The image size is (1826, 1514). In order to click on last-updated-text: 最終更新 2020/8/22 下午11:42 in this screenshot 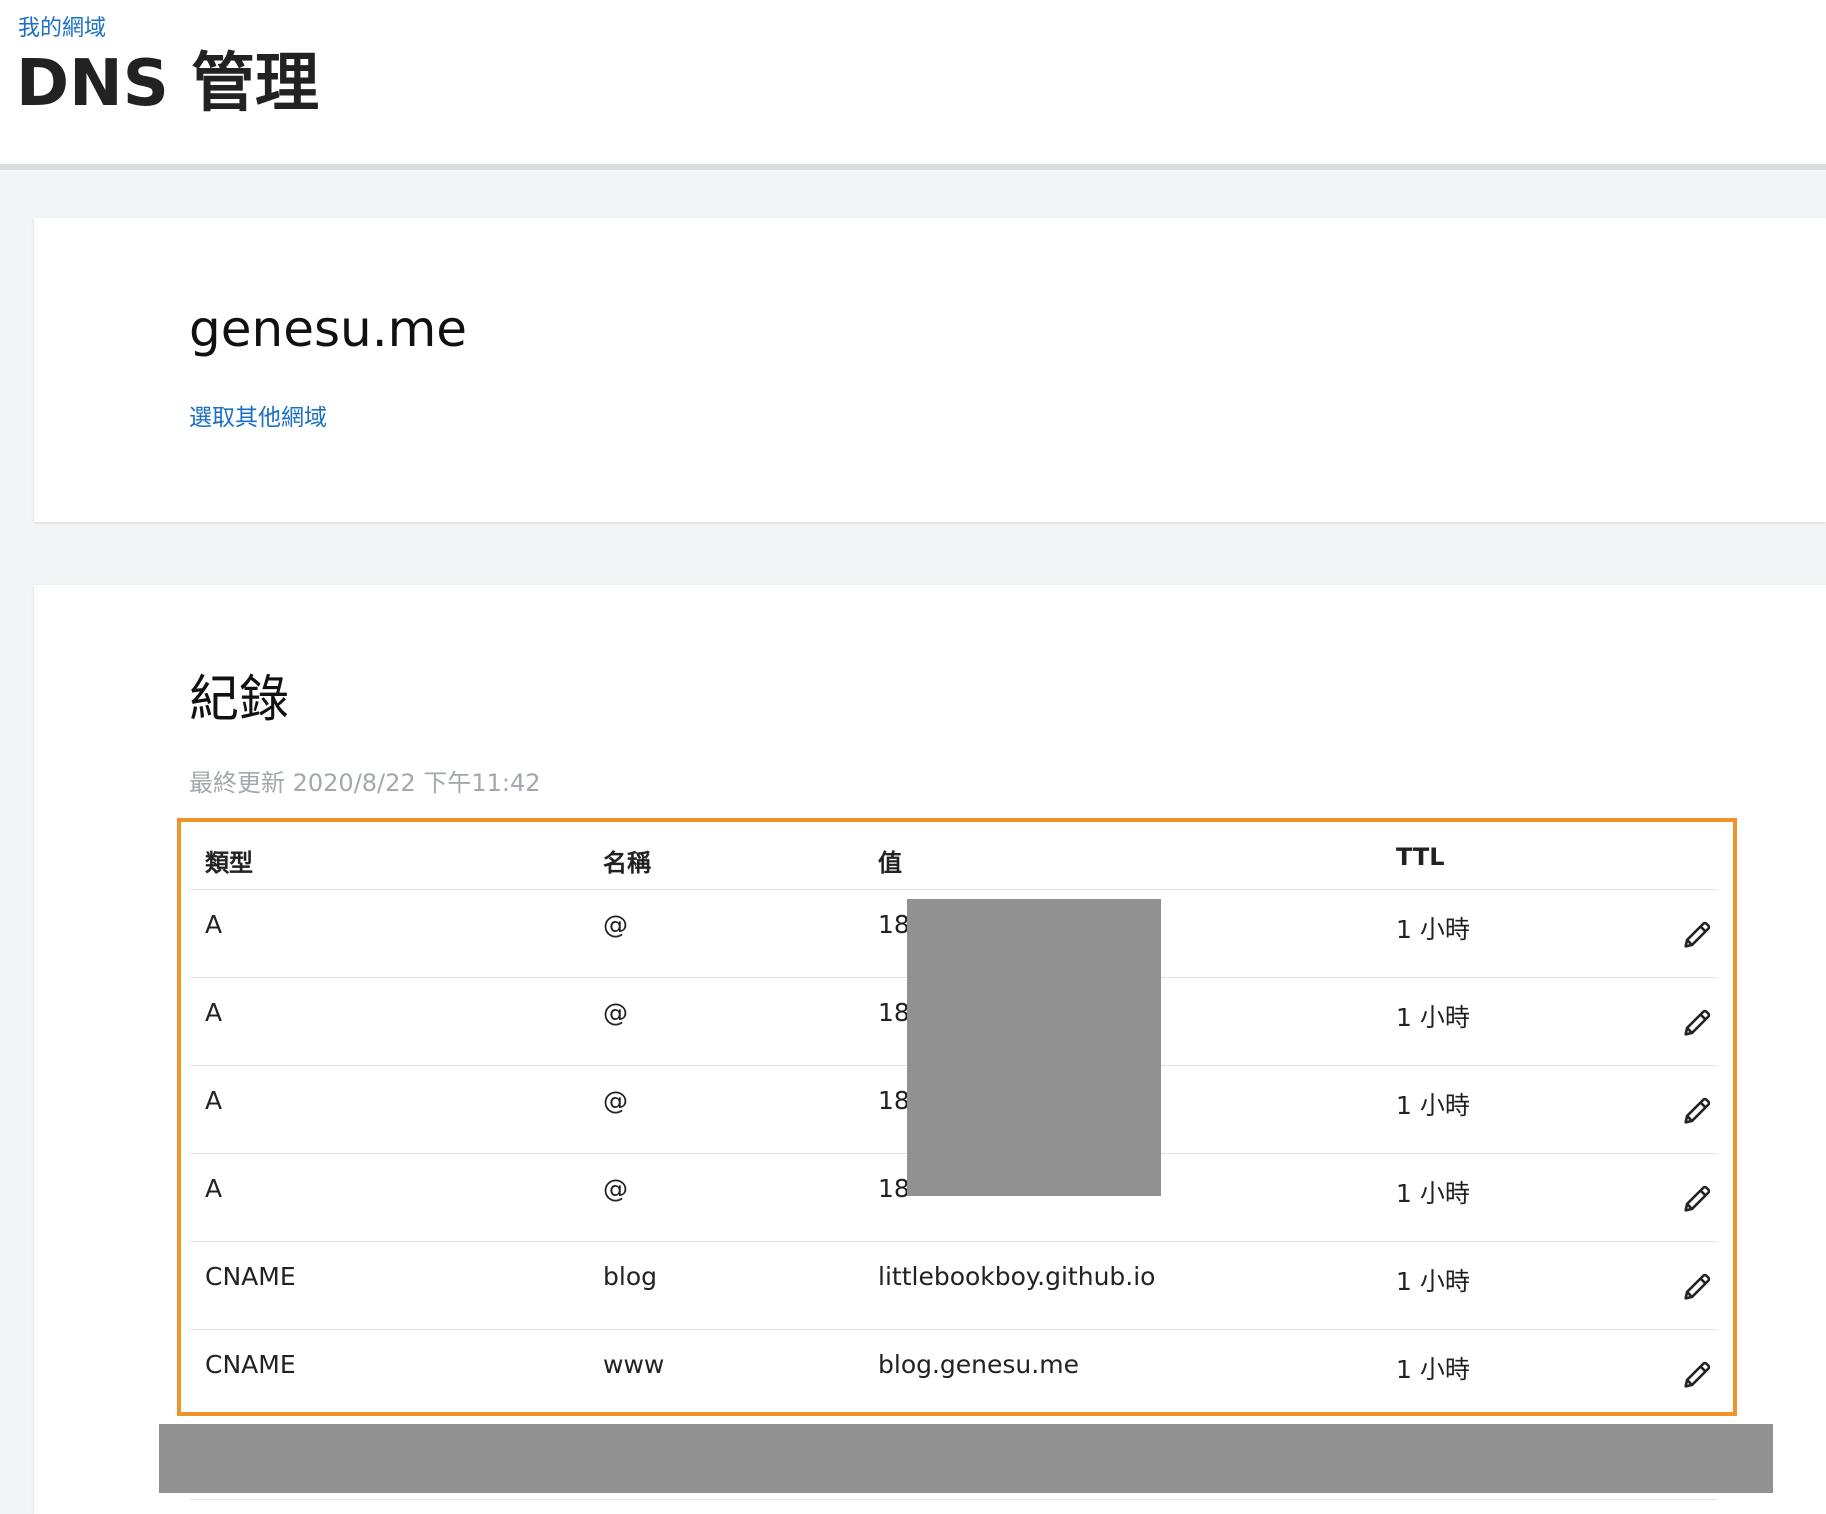, I will do `click(365, 783)`.